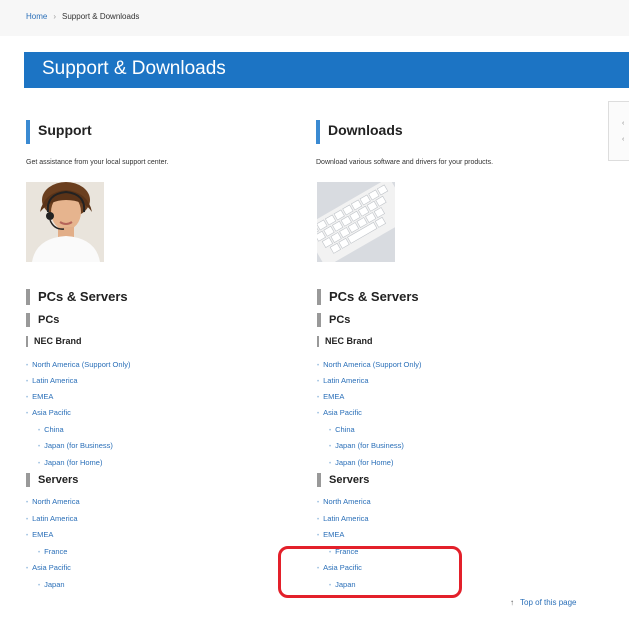 Image resolution: width=629 pixels, height=627 pixels. Describe the element at coordinates (52, 380) in the screenshot. I see `left-pc-link-latin-america: • Latin America` at that location.